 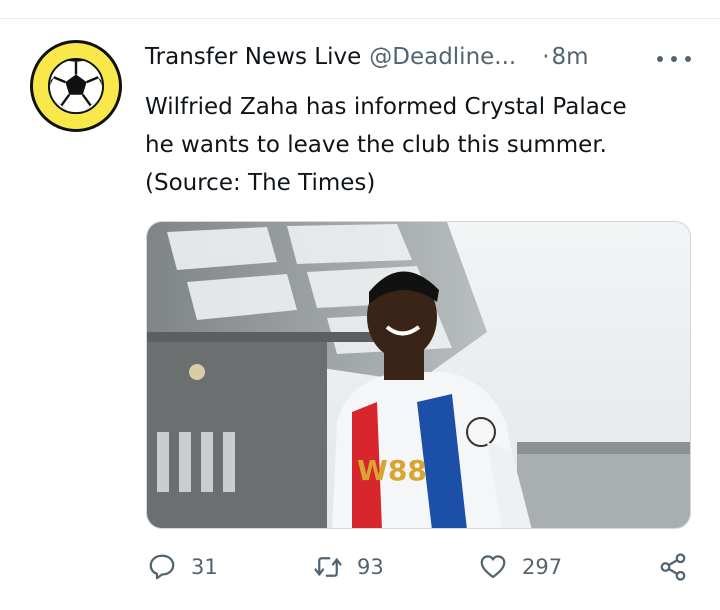 I want to click on tweet-actions: 31 93 297, so click(x=360, y=572).